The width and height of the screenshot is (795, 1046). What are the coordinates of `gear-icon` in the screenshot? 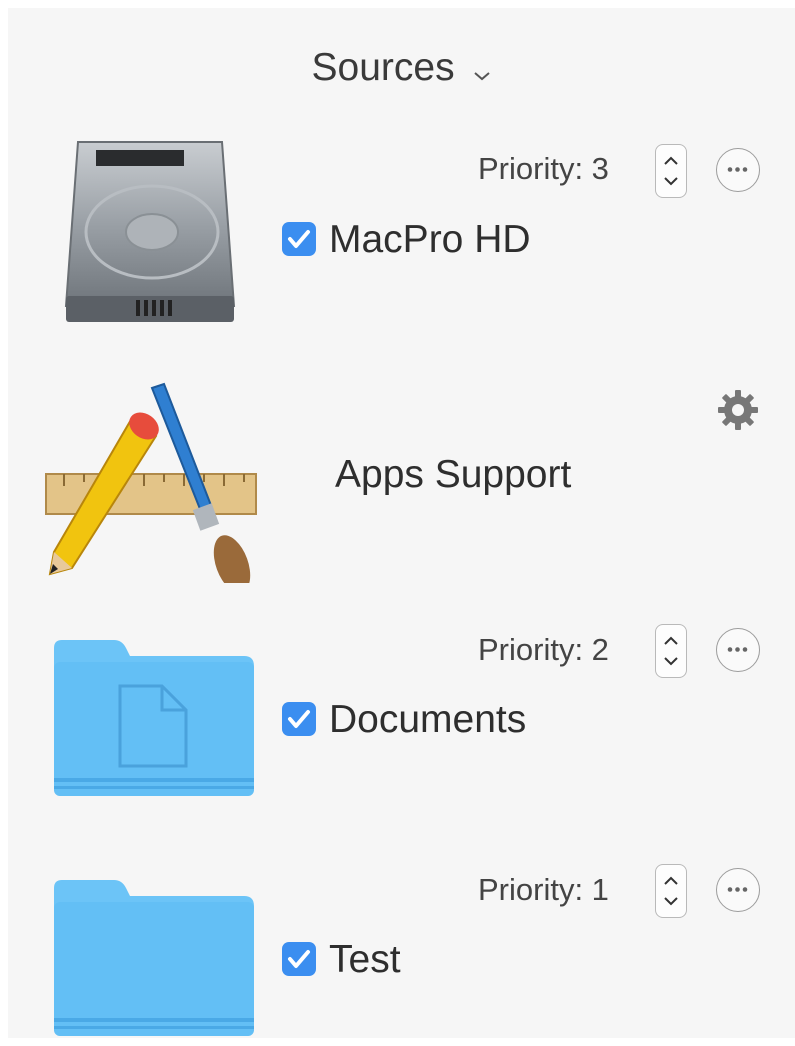 It's located at (738, 412).